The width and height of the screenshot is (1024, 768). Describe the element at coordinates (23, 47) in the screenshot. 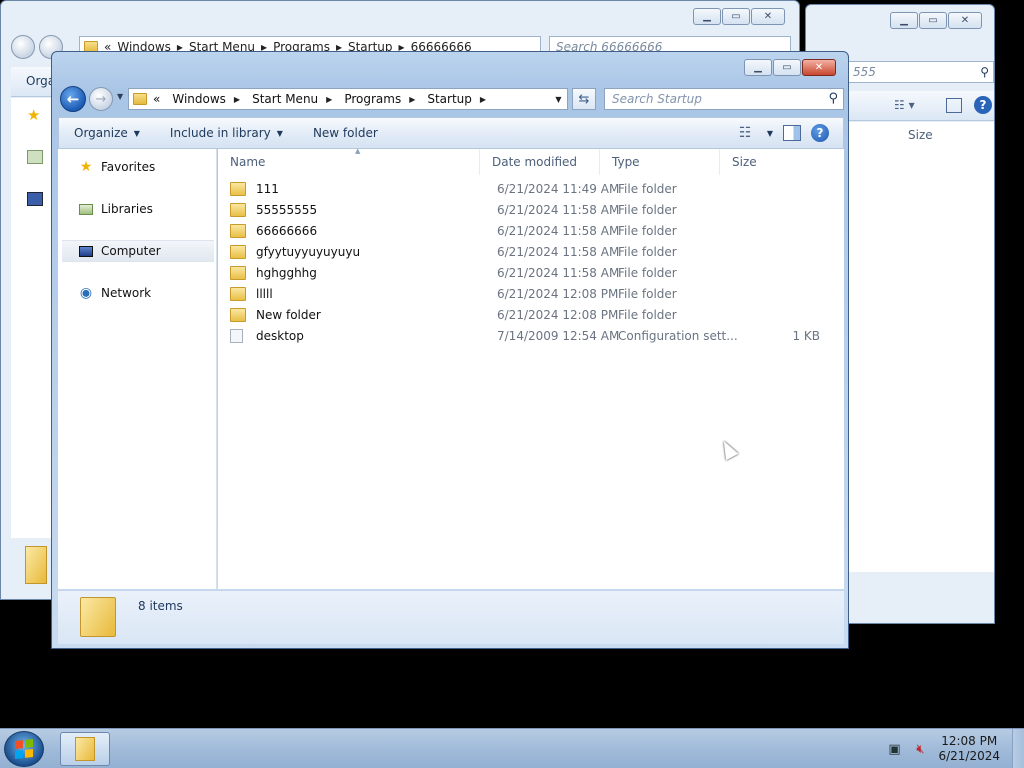

I see `back-button` at that location.